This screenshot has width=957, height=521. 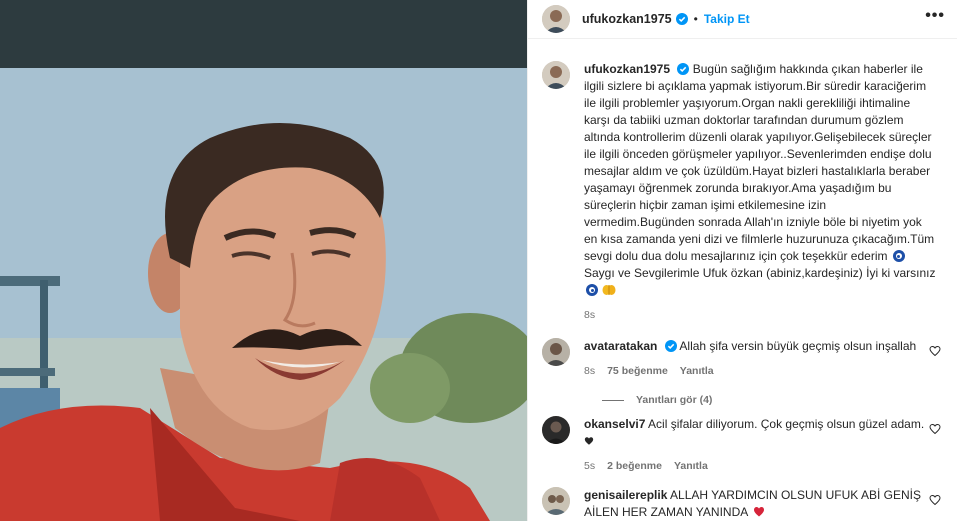 What do you see at coordinates (589, 466) in the screenshot?
I see `comment-time: 5s` at bounding box center [589, 466].